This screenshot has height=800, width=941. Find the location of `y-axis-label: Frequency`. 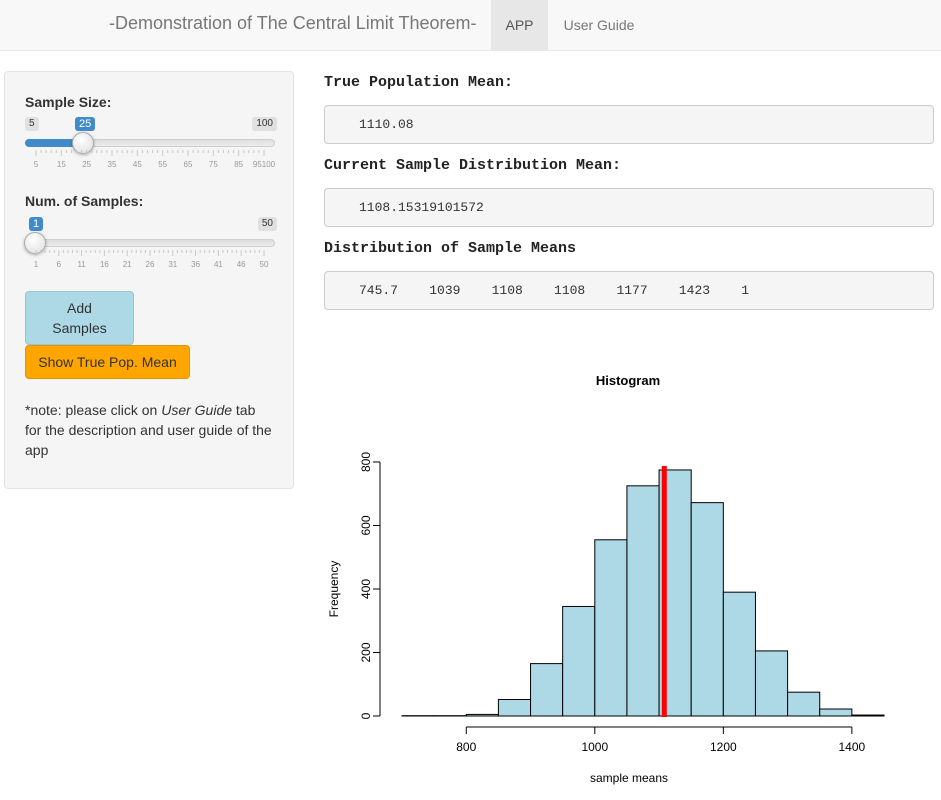

y-axis-label: Frequency is located at coordinates (334, 589).